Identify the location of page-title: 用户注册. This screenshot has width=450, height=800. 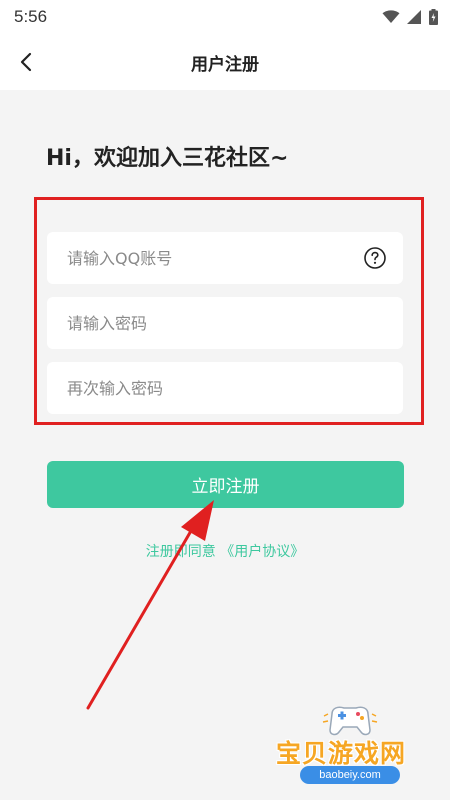
(225, 64).